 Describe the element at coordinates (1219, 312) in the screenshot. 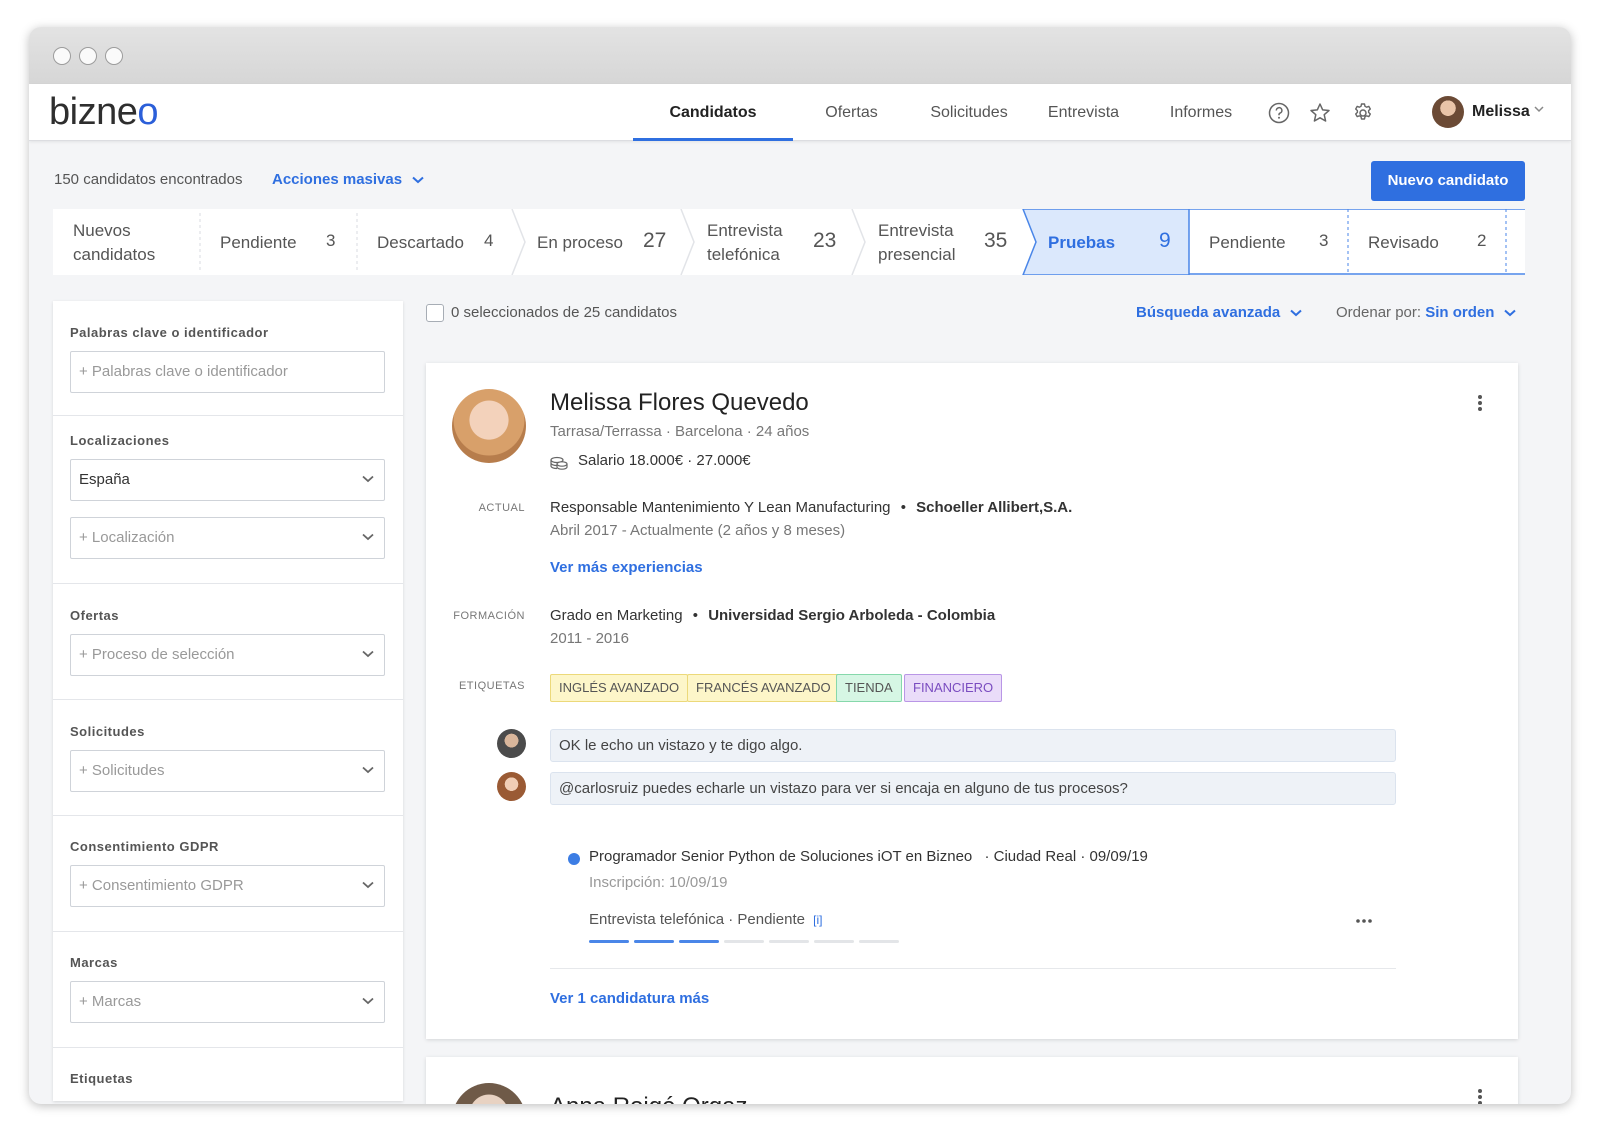

I see `advanced-search-dropdown: Búsqueda avanzada` at that location.